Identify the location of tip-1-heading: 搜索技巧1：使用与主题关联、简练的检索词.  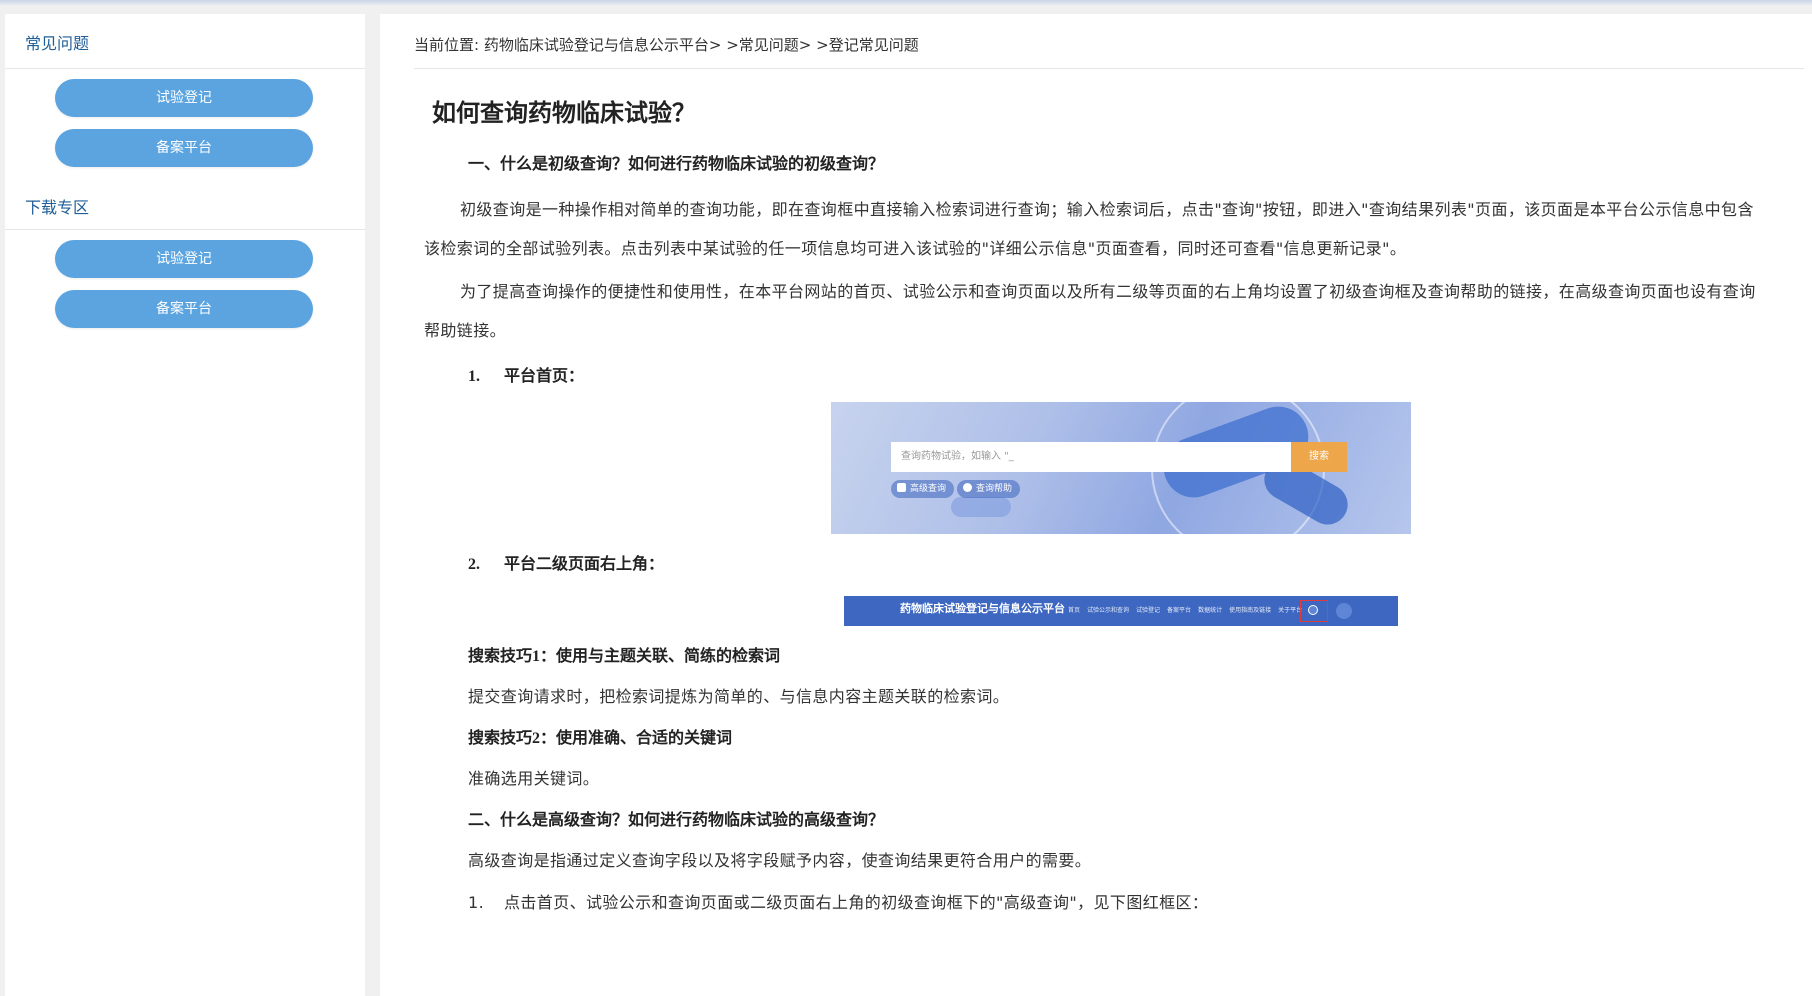
(624, 656).